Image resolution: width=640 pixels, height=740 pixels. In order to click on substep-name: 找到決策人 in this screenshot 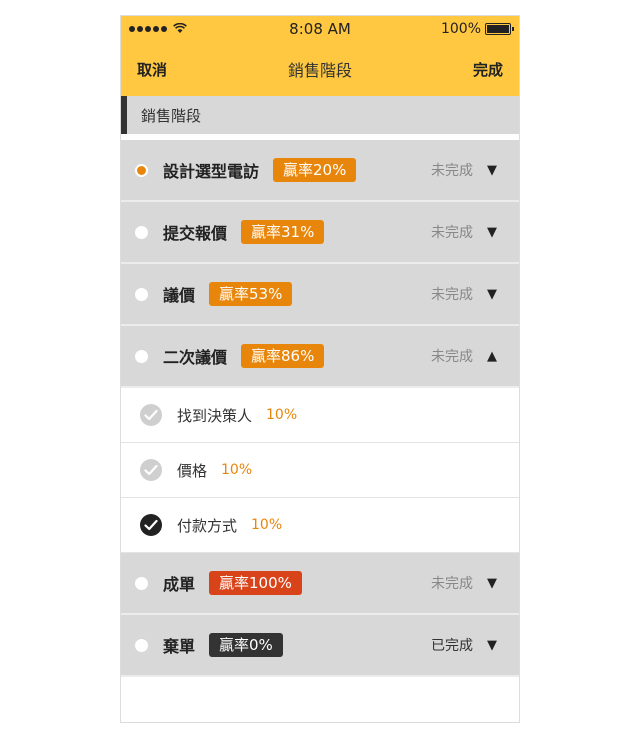, I will do `click(215, 415)`.